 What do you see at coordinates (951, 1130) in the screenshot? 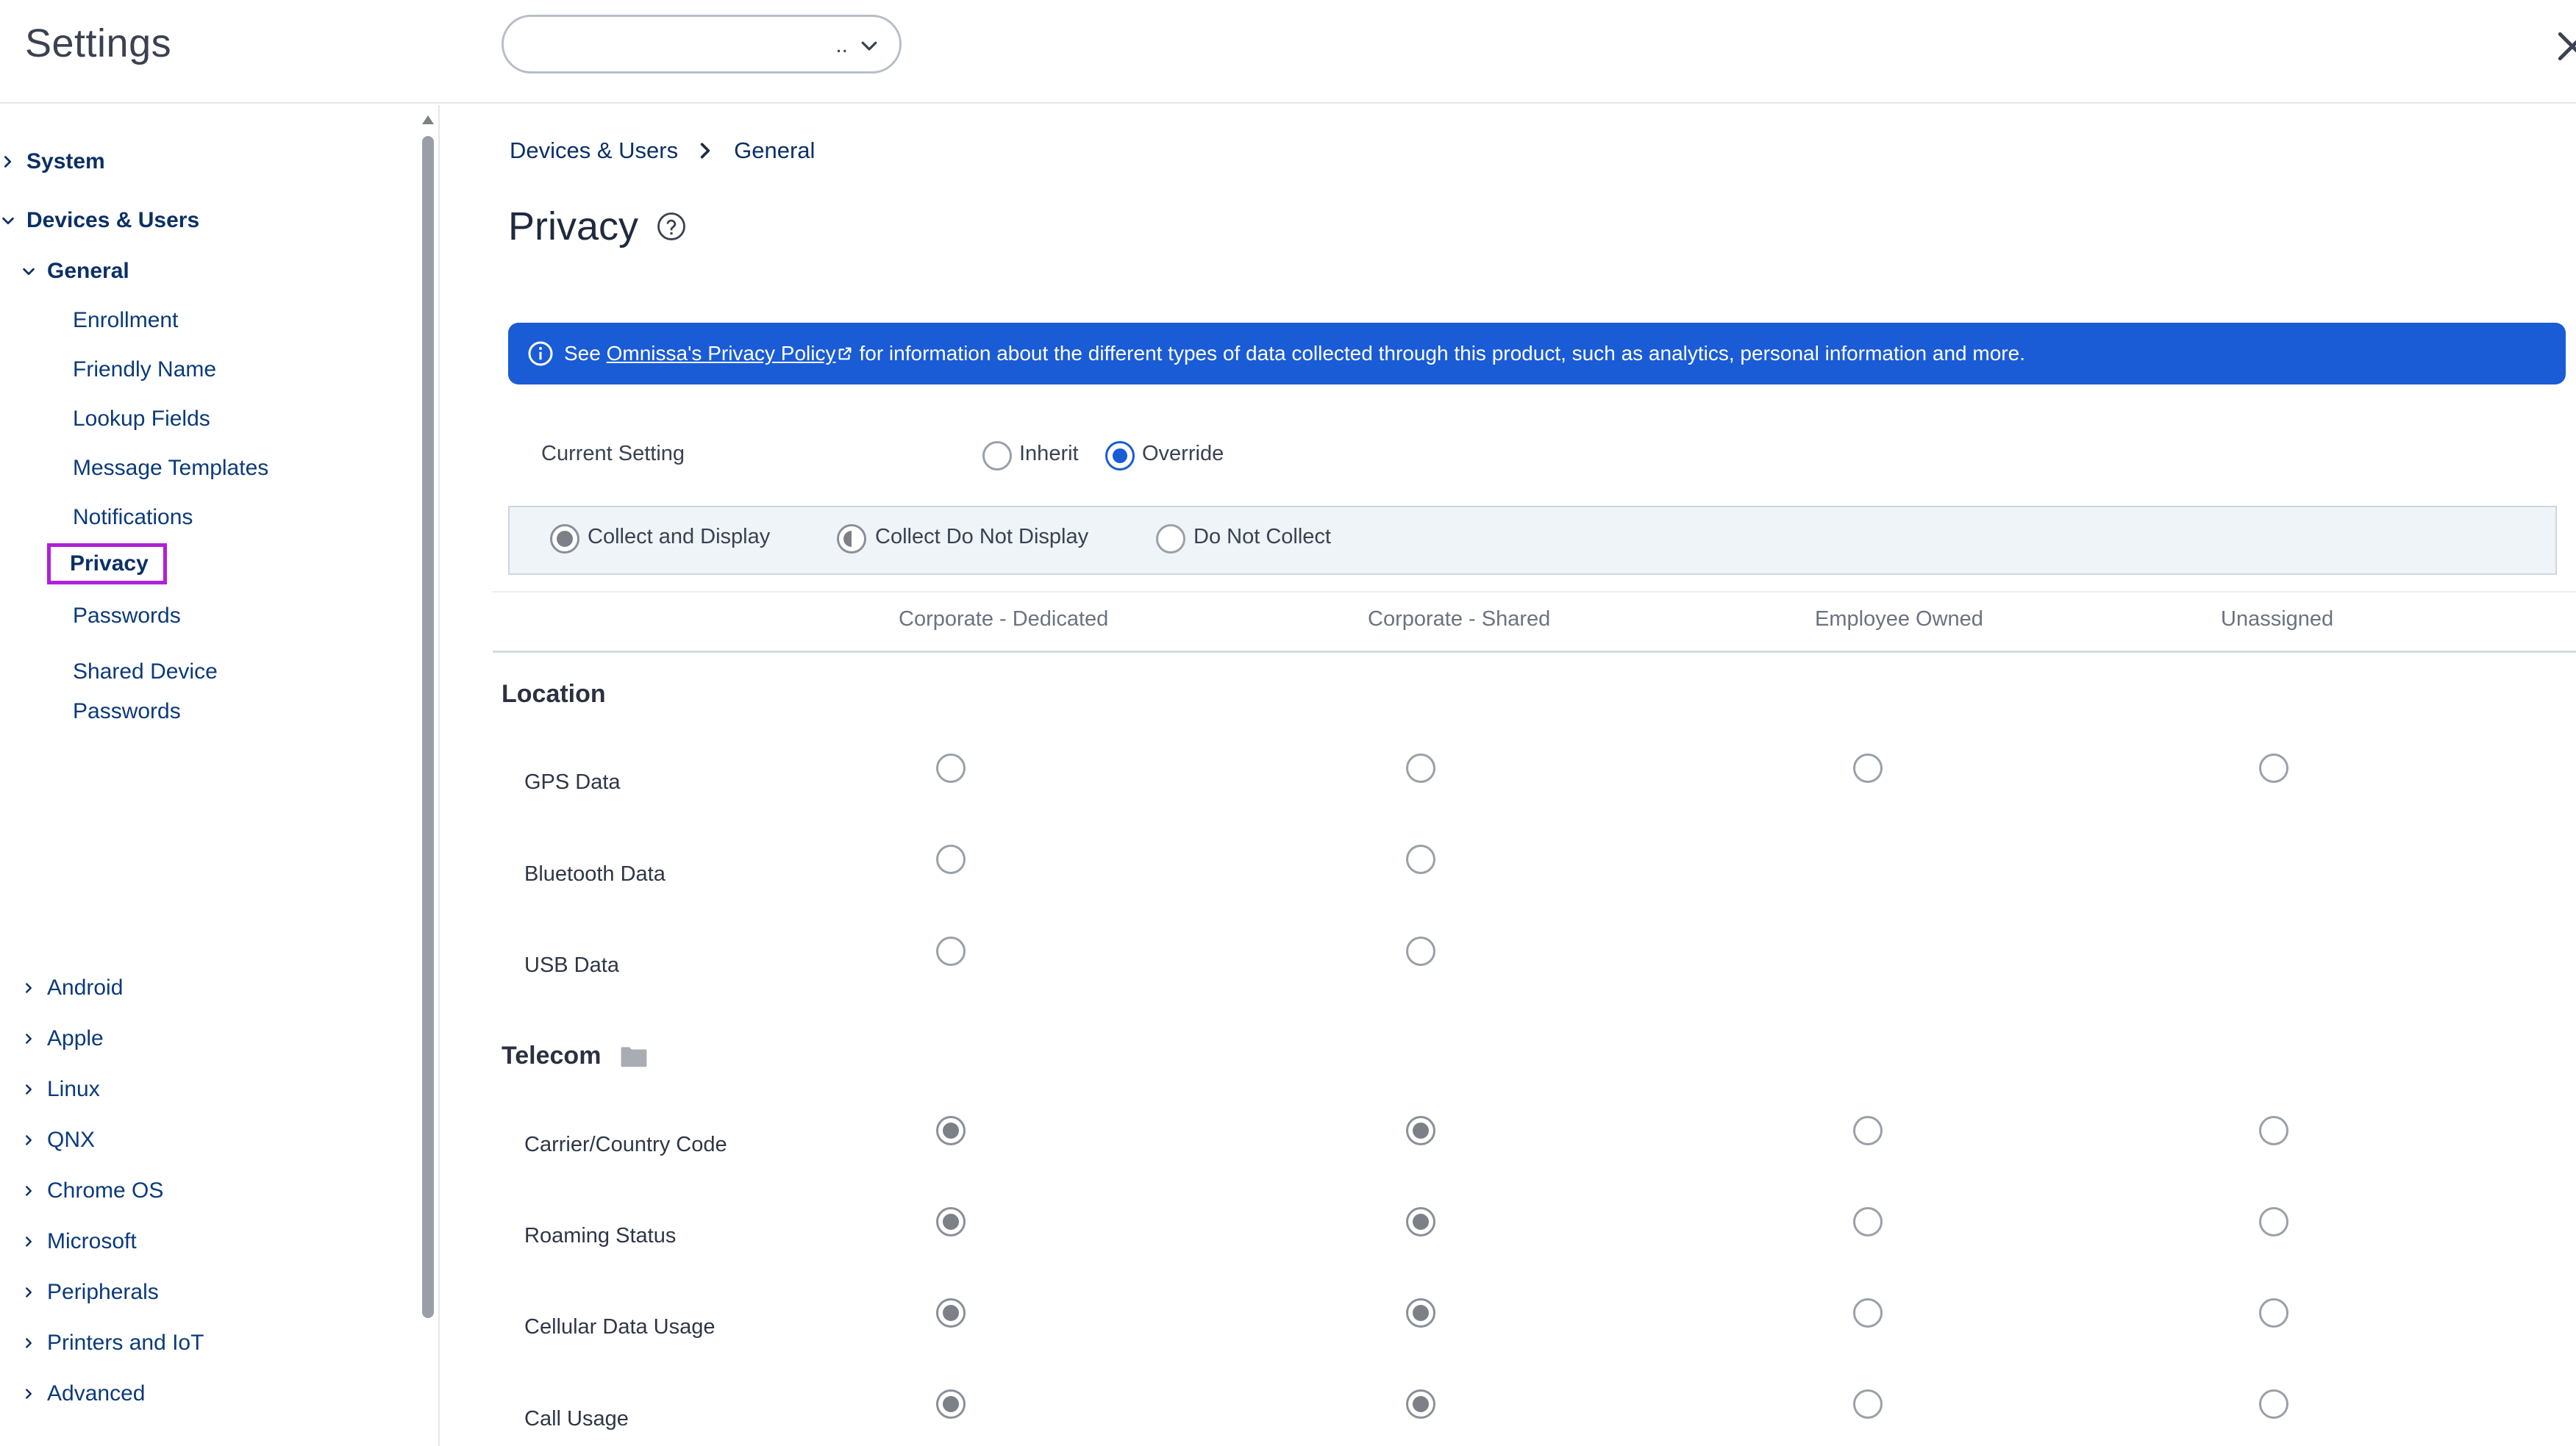
I see `carrier-corp-dedicated-radio` at bounding box center [951, 1130].